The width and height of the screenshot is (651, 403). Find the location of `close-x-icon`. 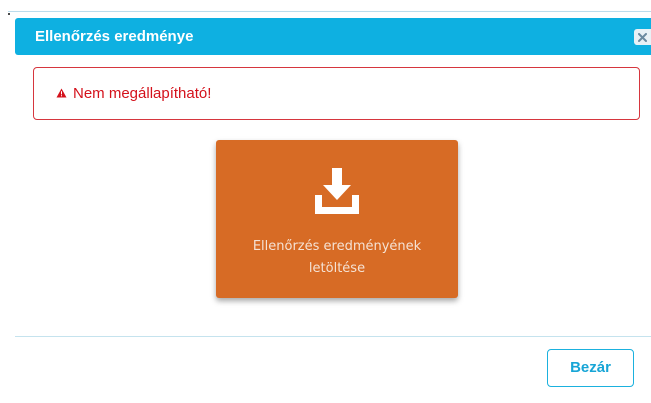

close-x-icon is located at coordinates (642, 37).